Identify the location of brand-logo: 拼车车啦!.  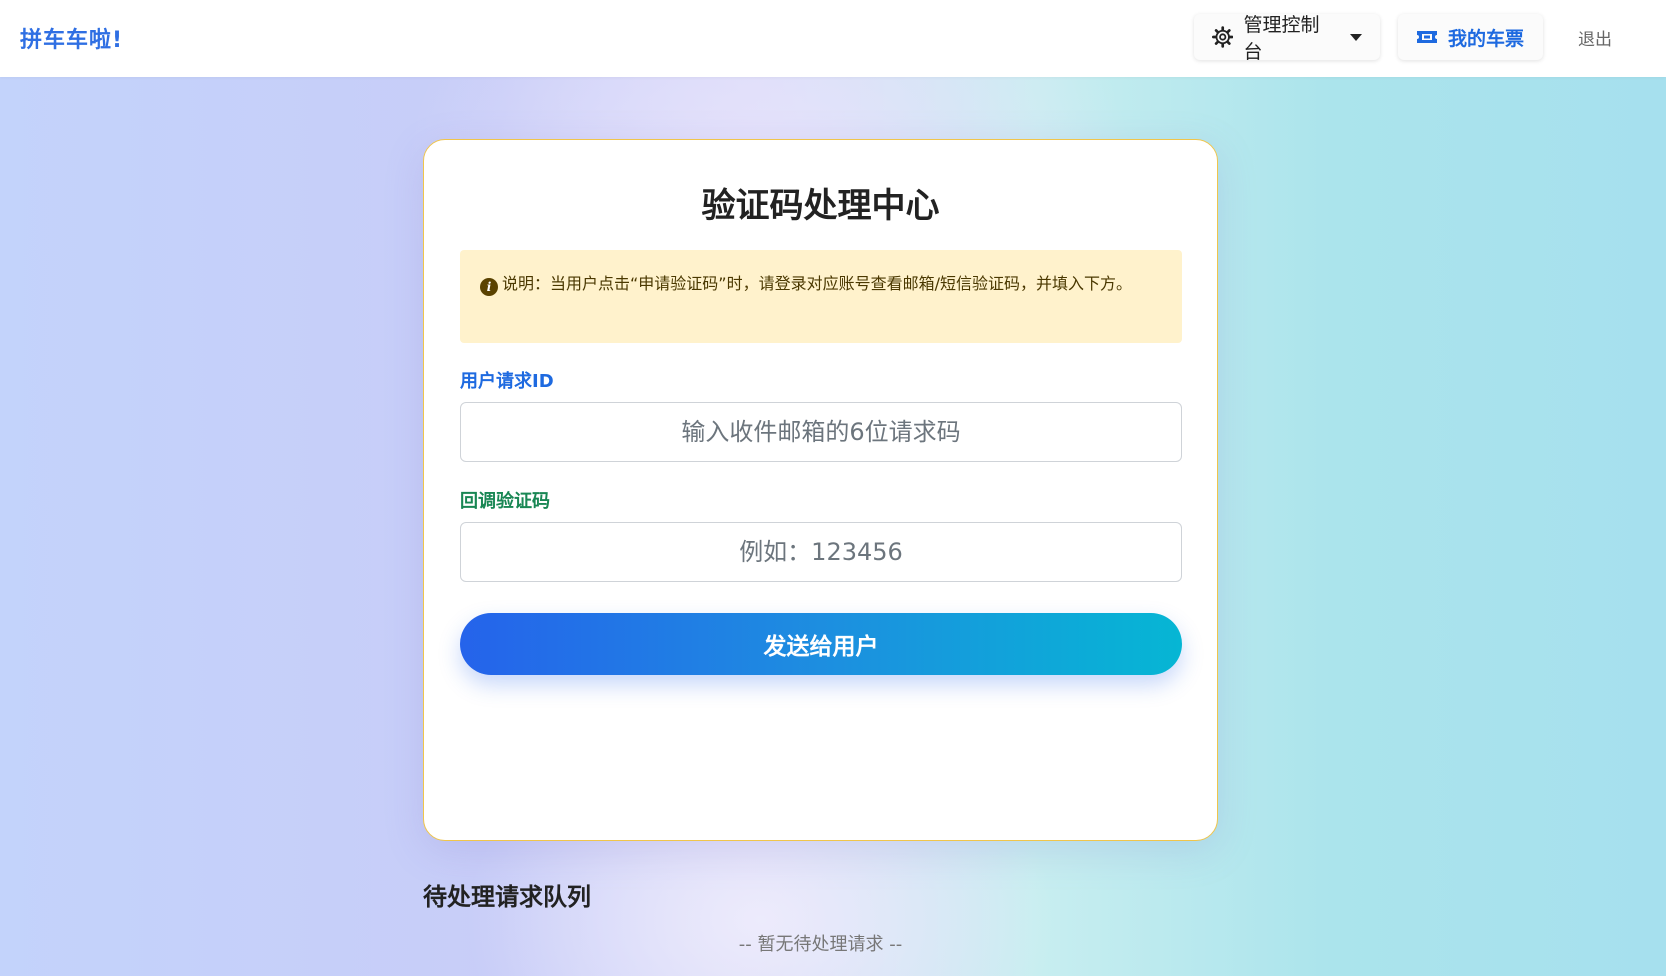
(71, 38).